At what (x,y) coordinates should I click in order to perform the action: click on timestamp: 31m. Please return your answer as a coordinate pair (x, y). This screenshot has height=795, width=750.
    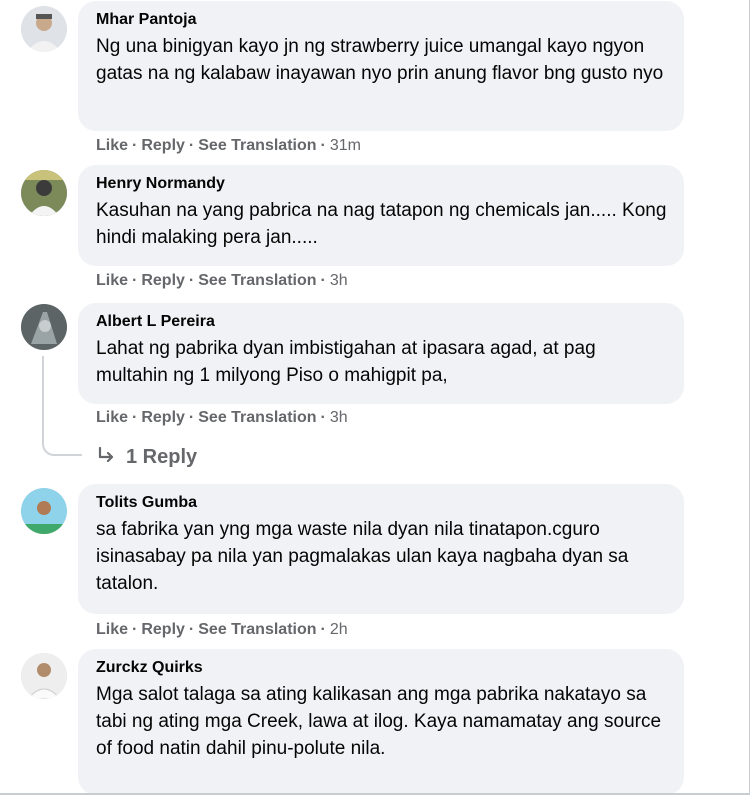
    Looking at the image, I should click on (345, 145).